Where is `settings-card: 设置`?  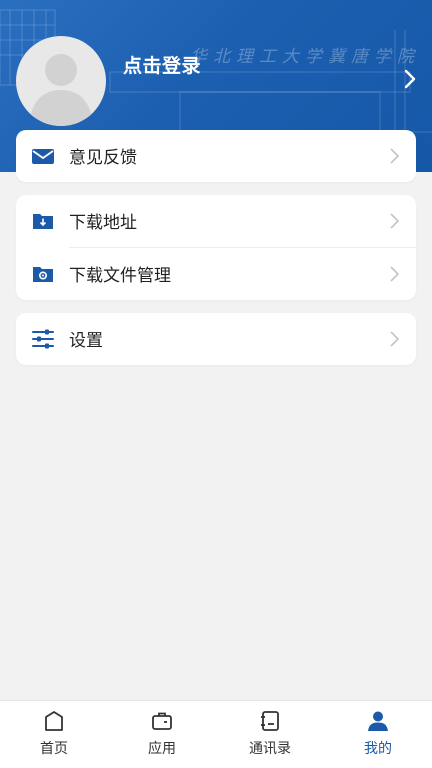 settings-card: 设置 is located at coordinates (216, 339).